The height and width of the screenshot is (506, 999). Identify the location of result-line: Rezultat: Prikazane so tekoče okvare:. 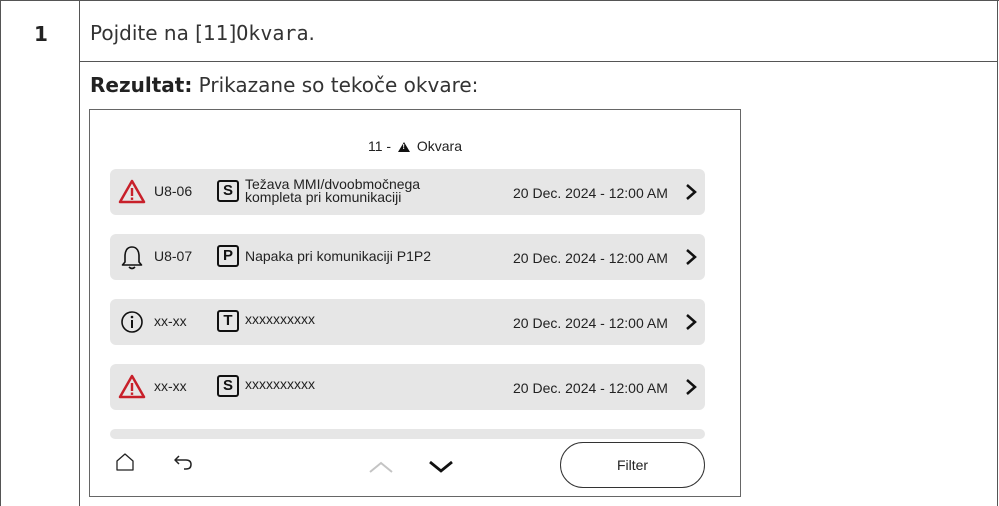
(284, 85).